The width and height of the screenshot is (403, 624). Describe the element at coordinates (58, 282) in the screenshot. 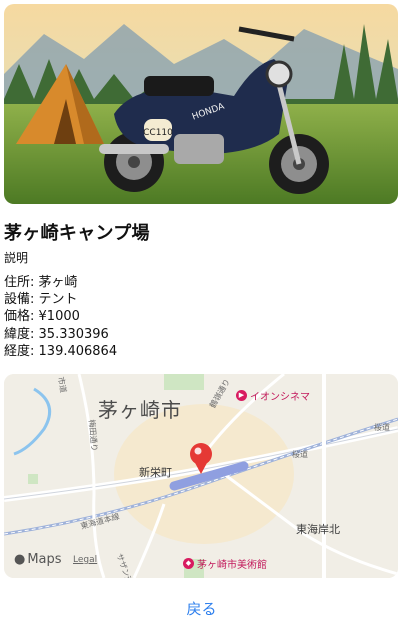

I see `detail-value: 茅ヶ崎` at that location.